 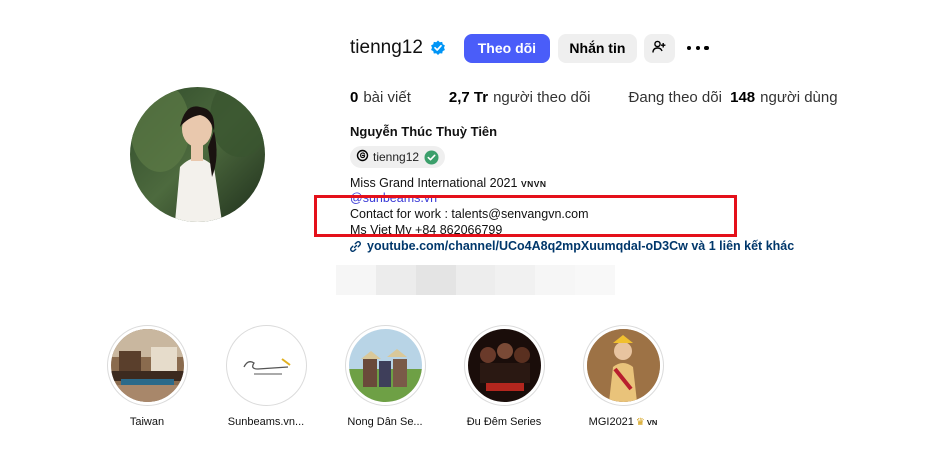 I want to click on suggest-add-user-button, so click(x=659, y=48).